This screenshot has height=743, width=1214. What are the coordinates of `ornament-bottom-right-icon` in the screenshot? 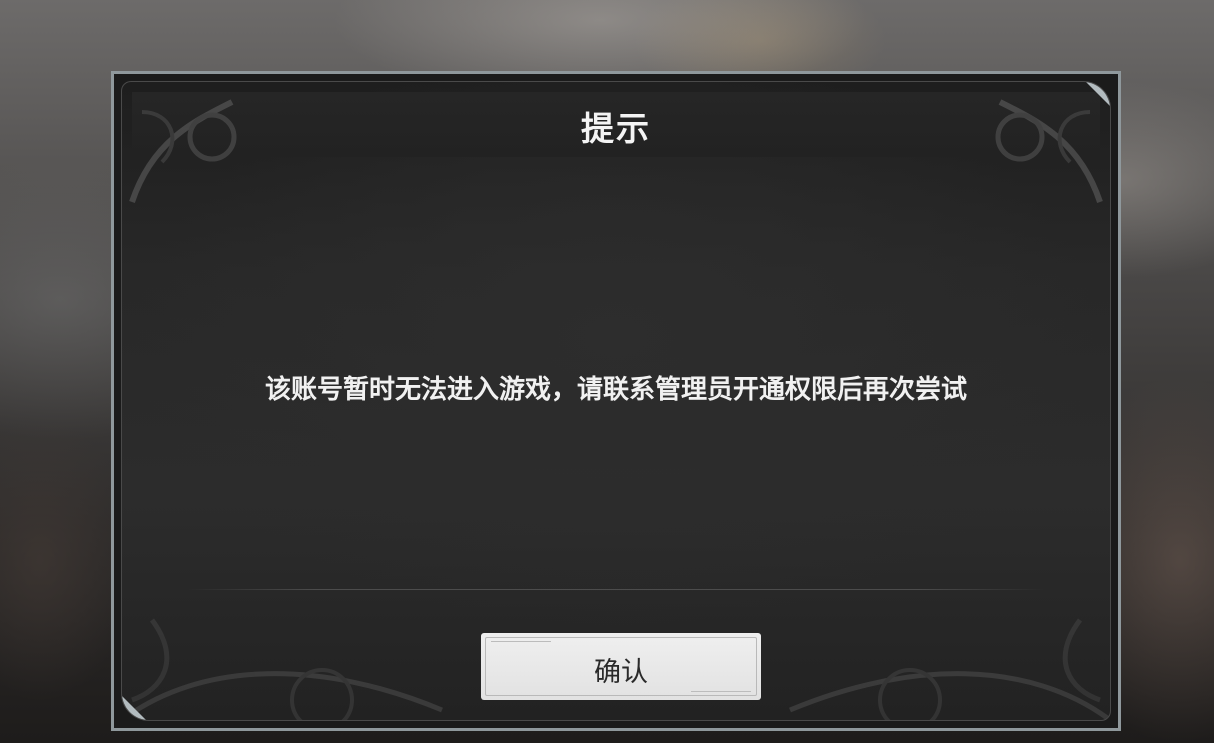 It's located at (945, 660).